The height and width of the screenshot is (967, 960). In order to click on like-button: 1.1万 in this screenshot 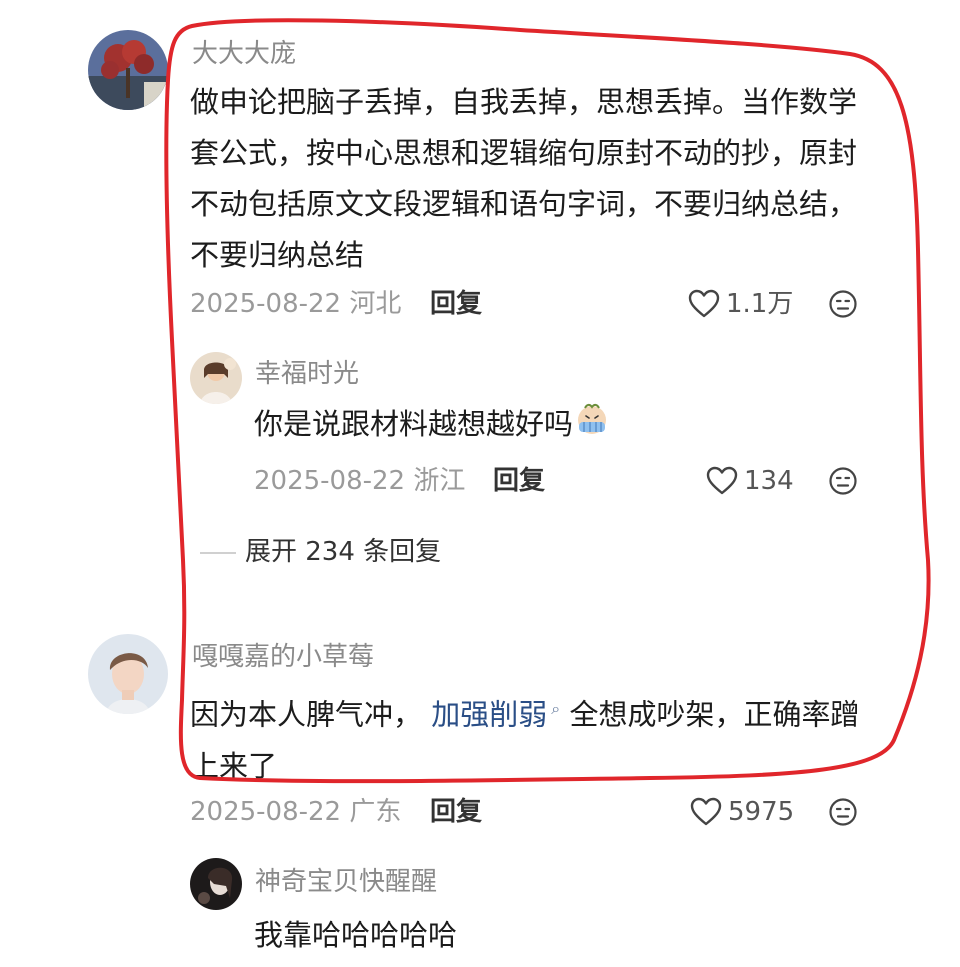, I will do `click(740, 304)`.